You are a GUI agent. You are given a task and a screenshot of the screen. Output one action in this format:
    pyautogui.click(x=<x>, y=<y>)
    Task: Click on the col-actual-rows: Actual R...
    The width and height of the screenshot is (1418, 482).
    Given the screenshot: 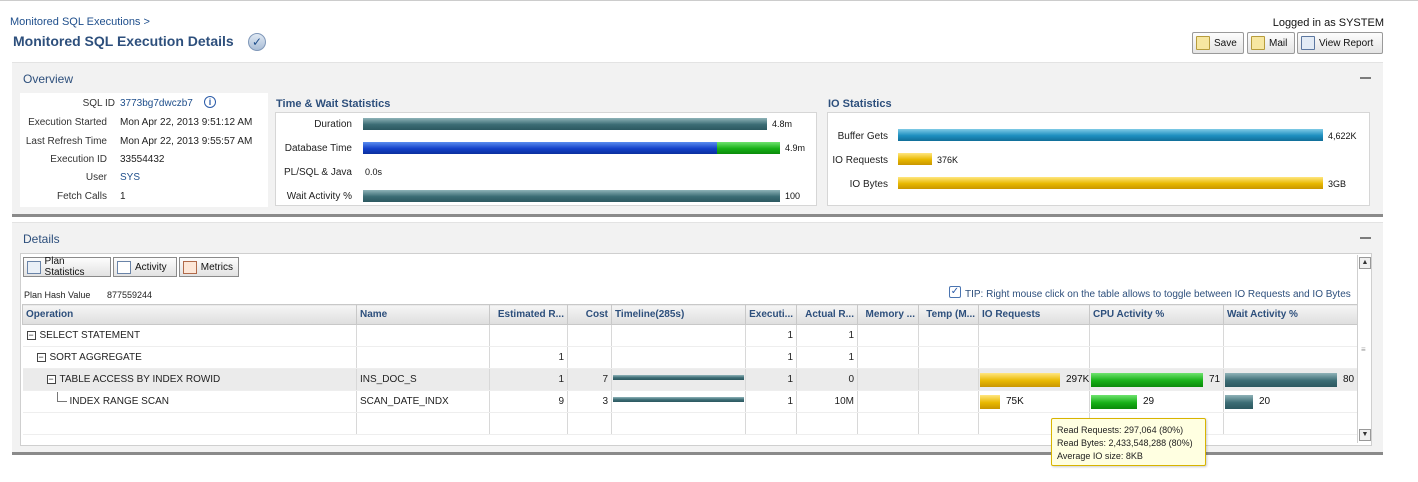 What is the action you would take?
    pyautogui.click(x=827, y=314)
    